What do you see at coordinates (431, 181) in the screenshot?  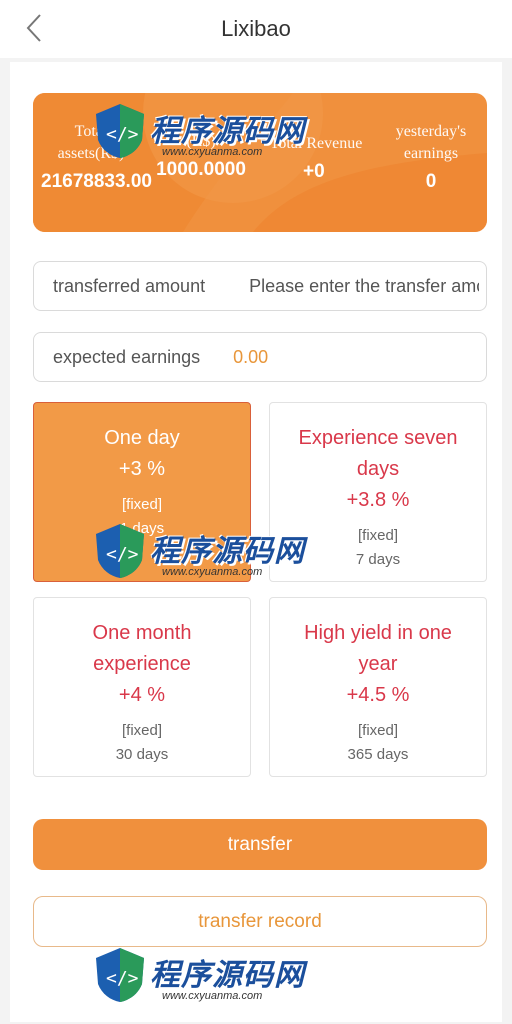 I see `yesterday-earnings-value: 0` at bounding box center [431, 181].